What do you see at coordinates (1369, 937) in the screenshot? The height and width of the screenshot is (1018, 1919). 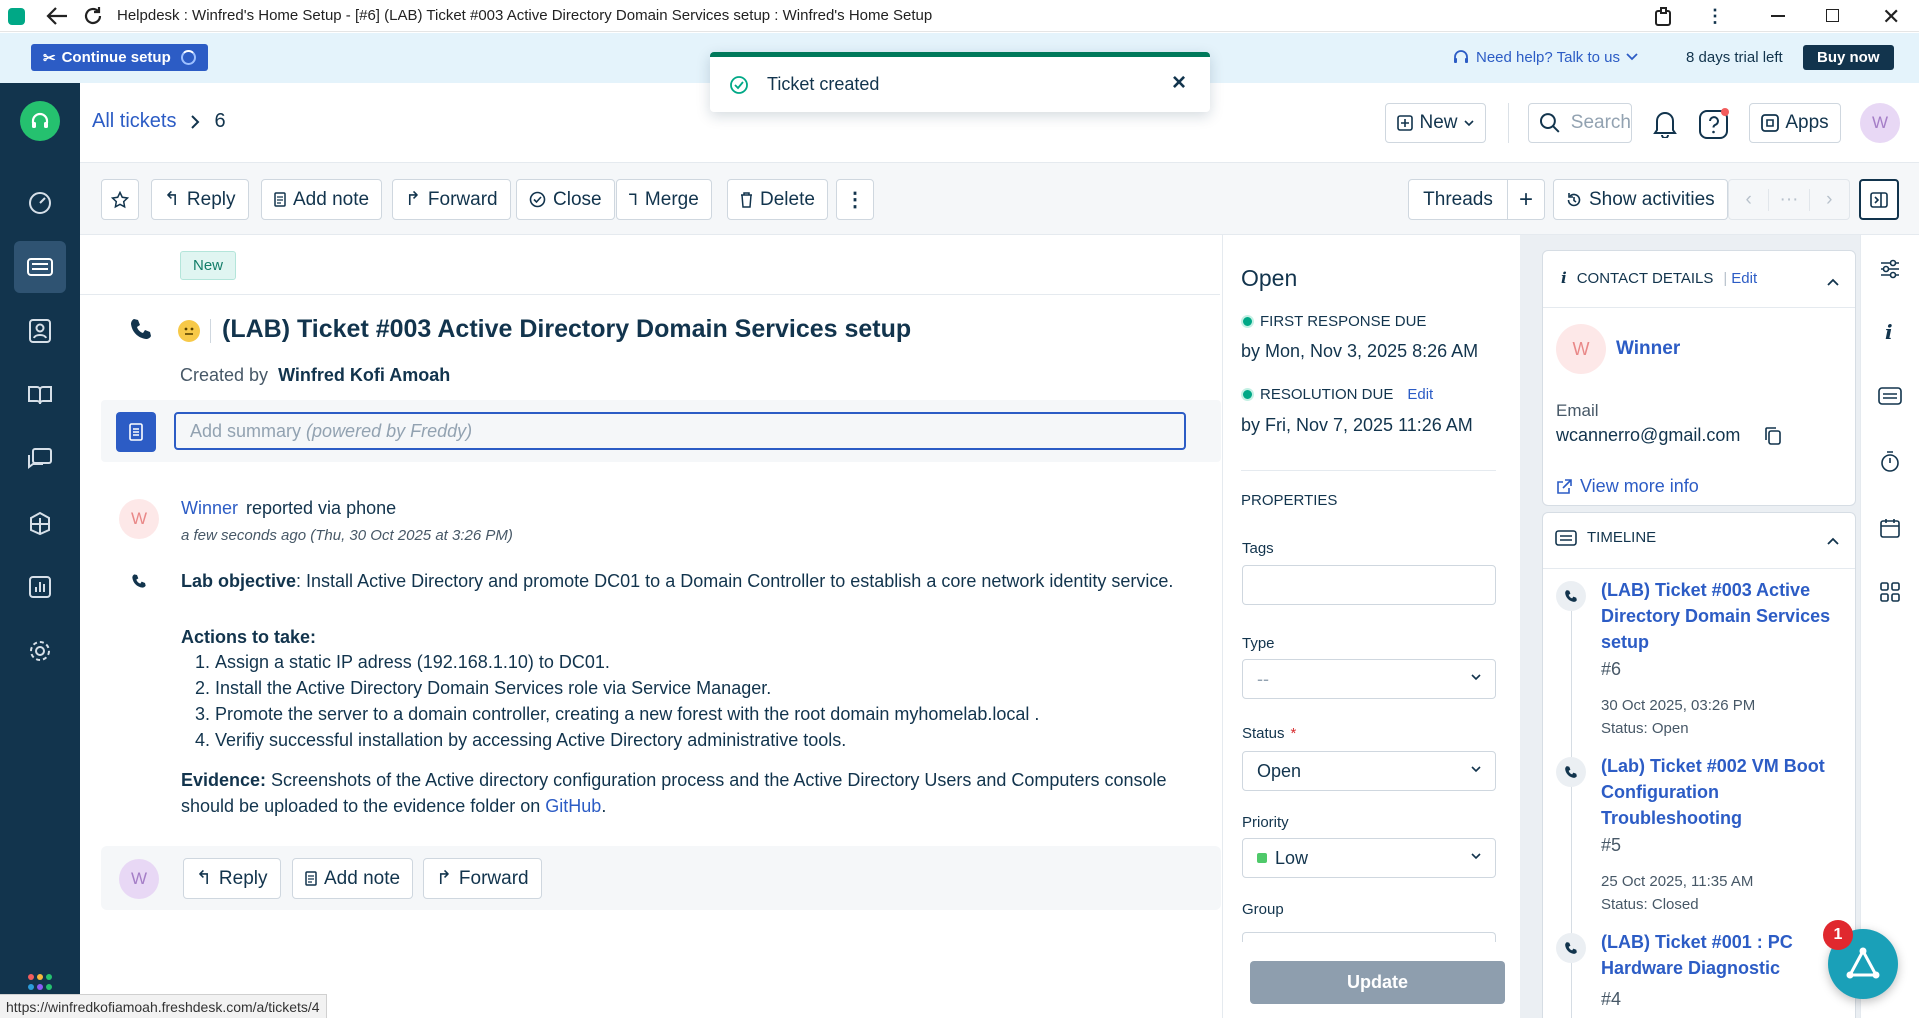 I see `group-select` at bounding box center [1369, 937].